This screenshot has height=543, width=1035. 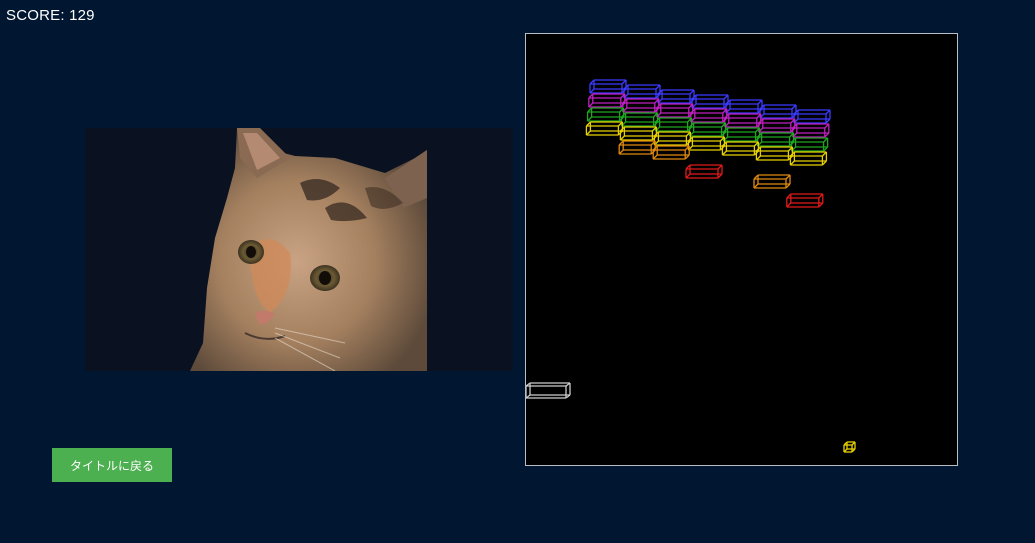 I want to click on bricks-layer, so click(x=708, y=143).